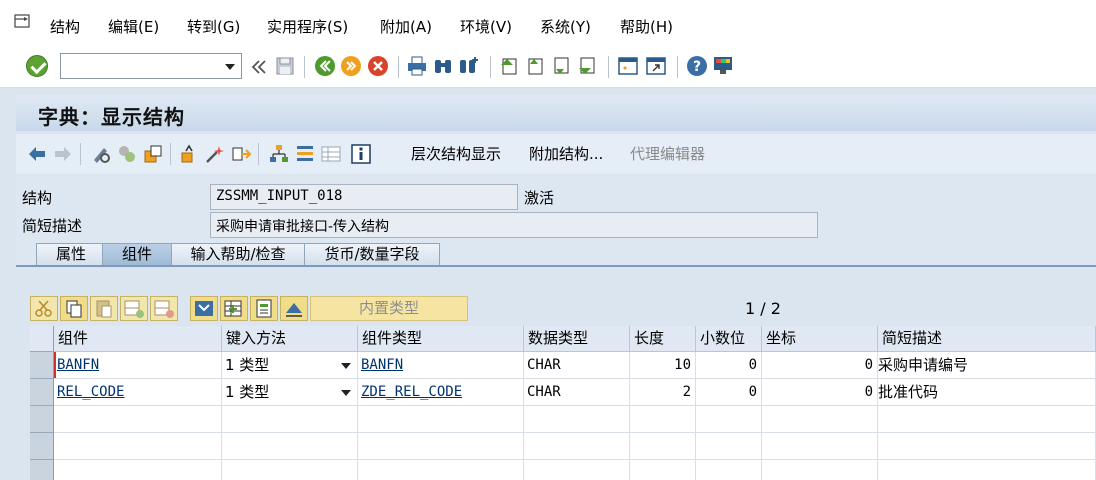 The width and height of the screenshot is (1096, 480). Describe the element at coordinates (469, 66) in the screenshot. I see `find-next-icon` at that location.